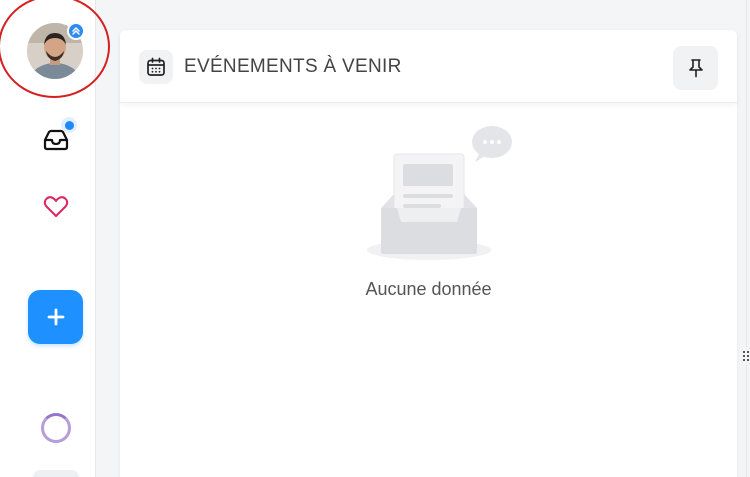  What do you see at coordinates (293, 66) in the screenshot?
I see `card-title: EVÉNEMENTS À VENIR` at bounding box center [293, 66].